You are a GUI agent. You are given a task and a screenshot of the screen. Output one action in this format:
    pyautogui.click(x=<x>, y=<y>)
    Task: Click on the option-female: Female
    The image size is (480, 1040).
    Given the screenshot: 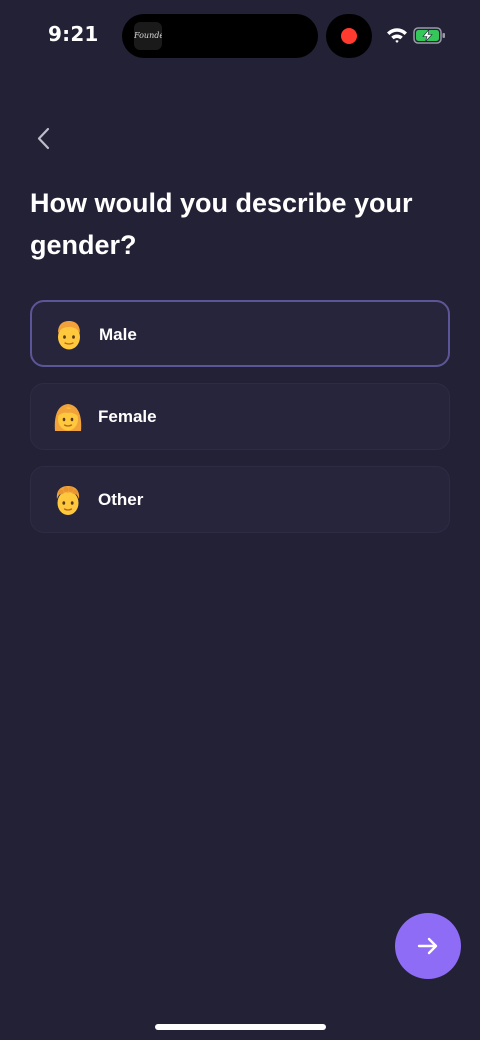 What is the action you would take?
    pyautogui.click(x=240, y=416)
    